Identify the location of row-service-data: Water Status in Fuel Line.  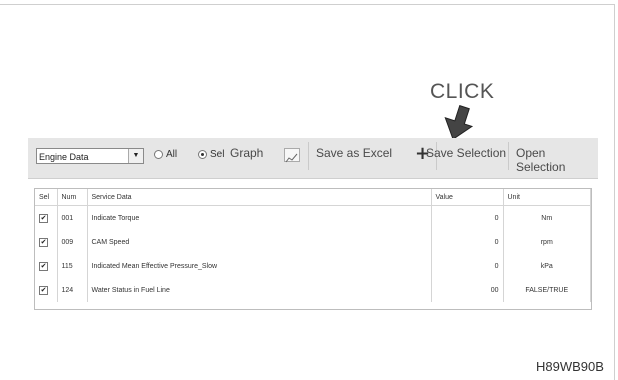
(259, 290).